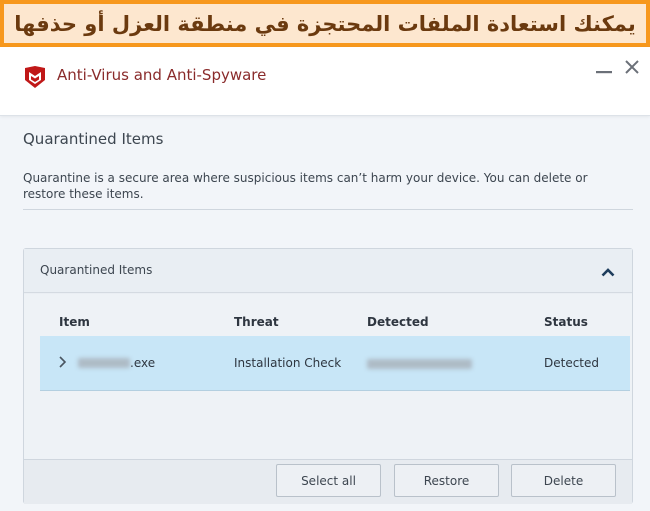 This screenshot has width=650, height=511. I want to click on threat-name: Installation Check, so click(288, 363).